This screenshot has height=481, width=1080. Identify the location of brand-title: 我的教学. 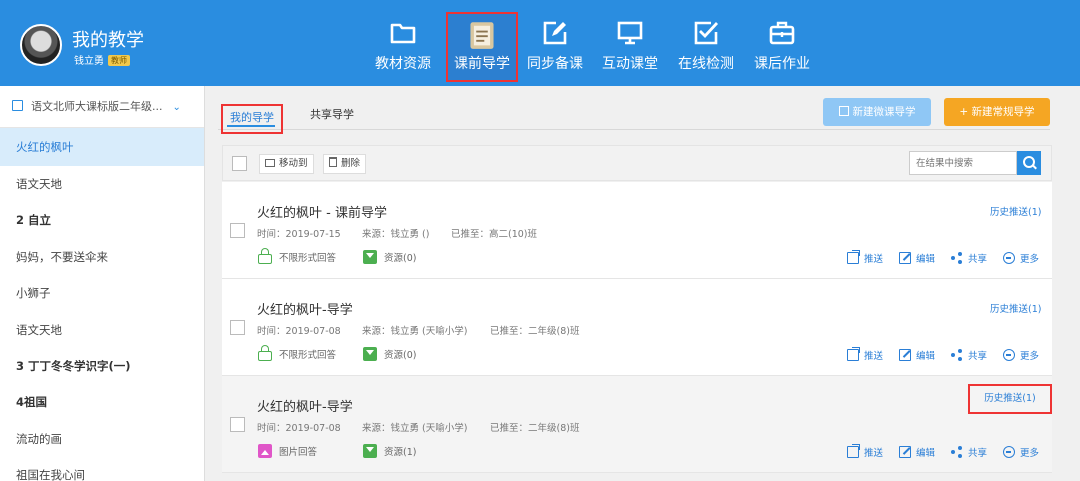
(108, 40).